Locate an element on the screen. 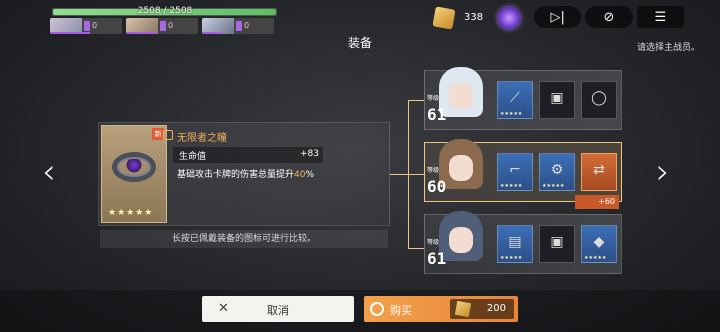 The width and height of the screenshot is (720, 332). skip-forward-button: ▷| is located at coordinates (558, 17).